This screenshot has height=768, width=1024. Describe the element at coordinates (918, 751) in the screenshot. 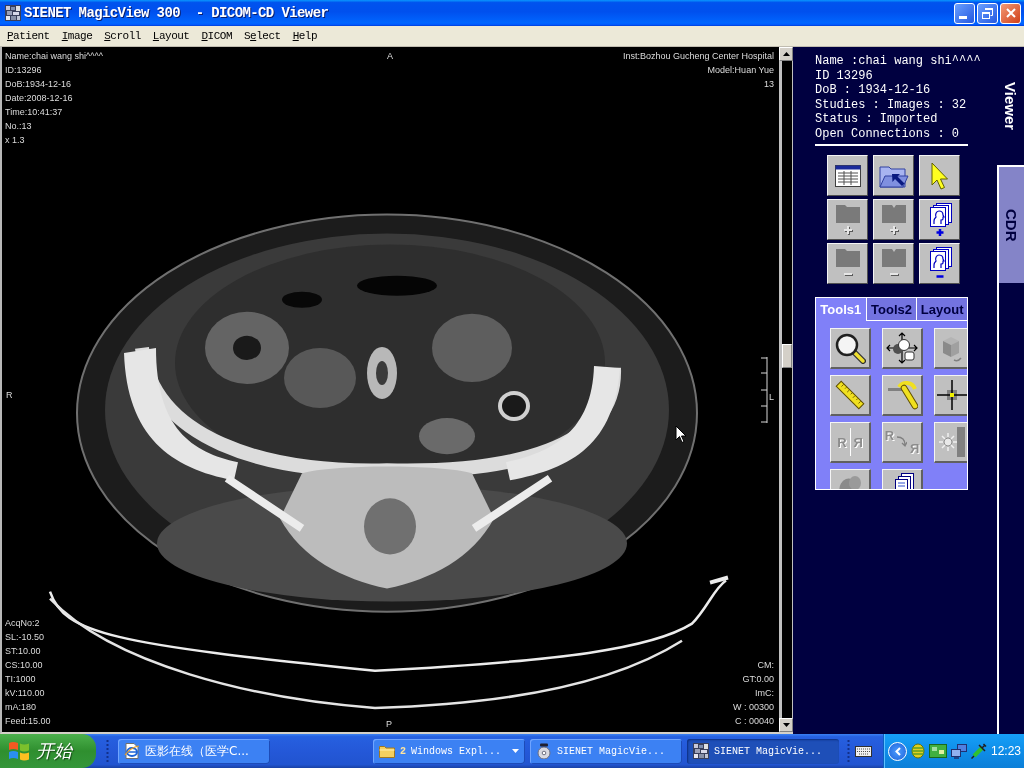

I see `ball-icon` at that location.